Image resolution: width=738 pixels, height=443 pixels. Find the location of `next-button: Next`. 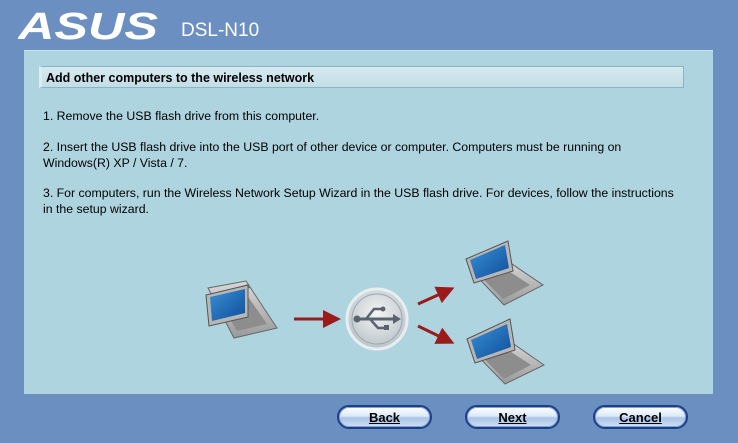

next-button: Next is located at coordinates (512, 417).